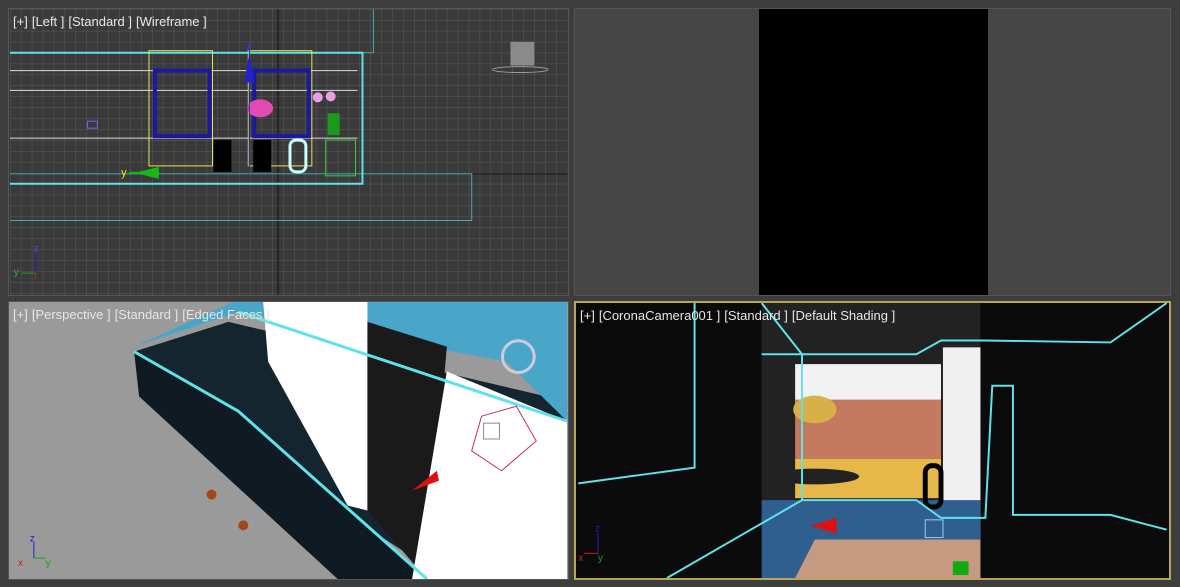 The width and height of the screenshot is (1180, 587). What do you see at coordinates (71, 314) in the screenshot?
I see `viewport-view-menu: [Perspective ]` at bounding box center [71, 314].